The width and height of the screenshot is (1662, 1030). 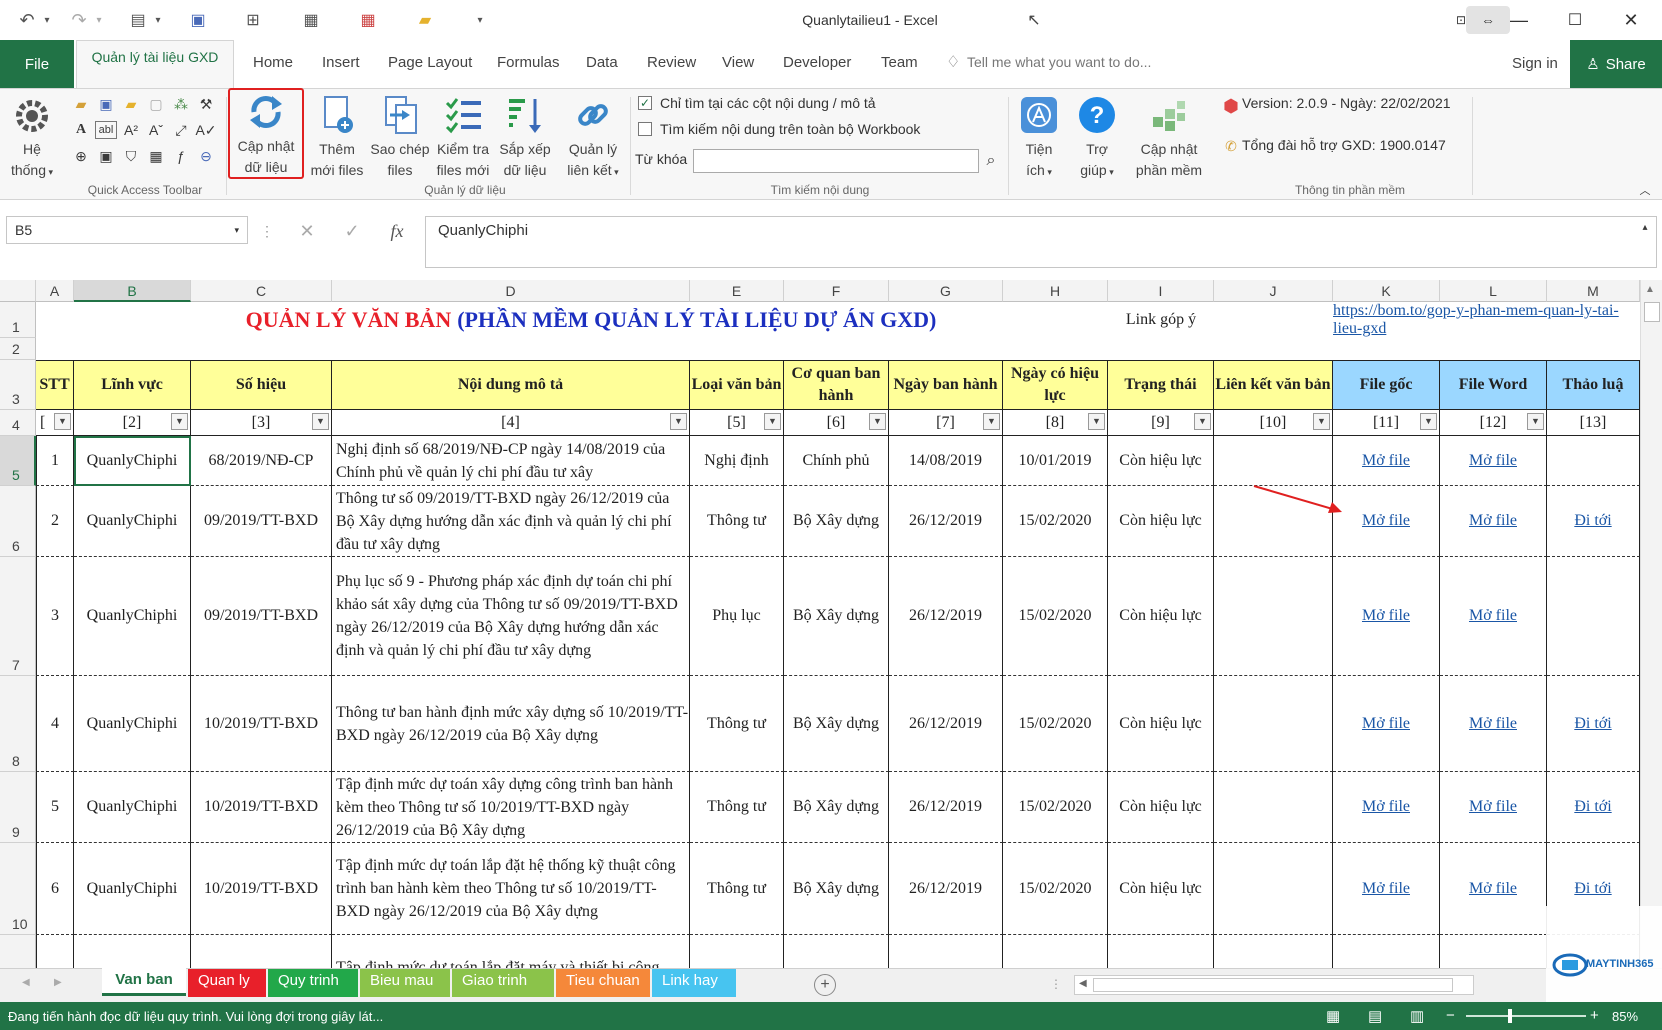 I want to click on save-icon: ▣, so click(x=198, y=20).